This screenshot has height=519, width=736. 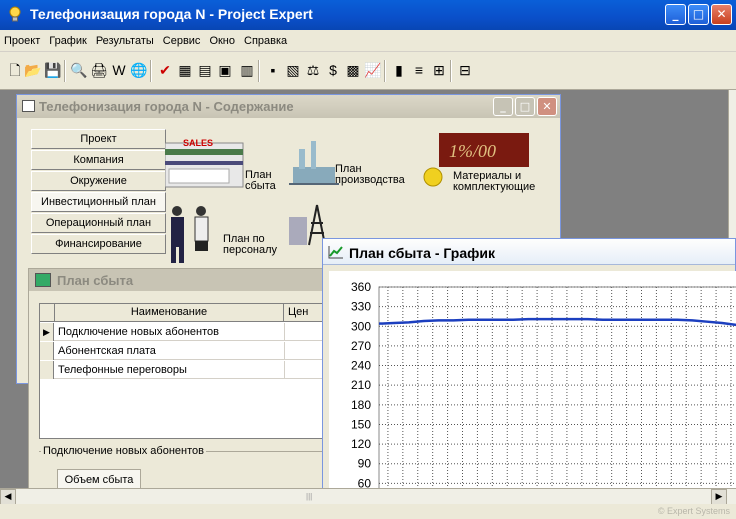 I want to click on y-tick-label: 270, so click(x=361, y=346).